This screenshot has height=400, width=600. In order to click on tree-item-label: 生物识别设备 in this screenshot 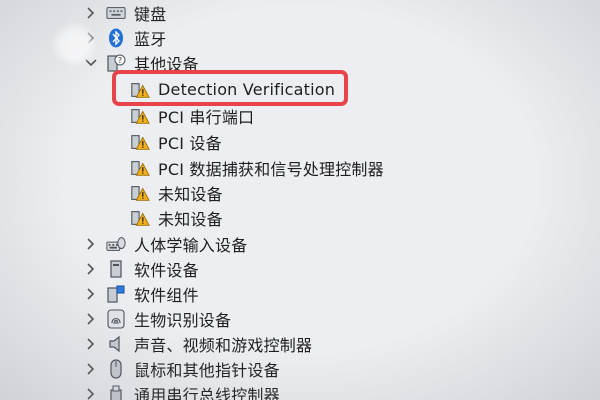, I will do `click(183, 320)`.